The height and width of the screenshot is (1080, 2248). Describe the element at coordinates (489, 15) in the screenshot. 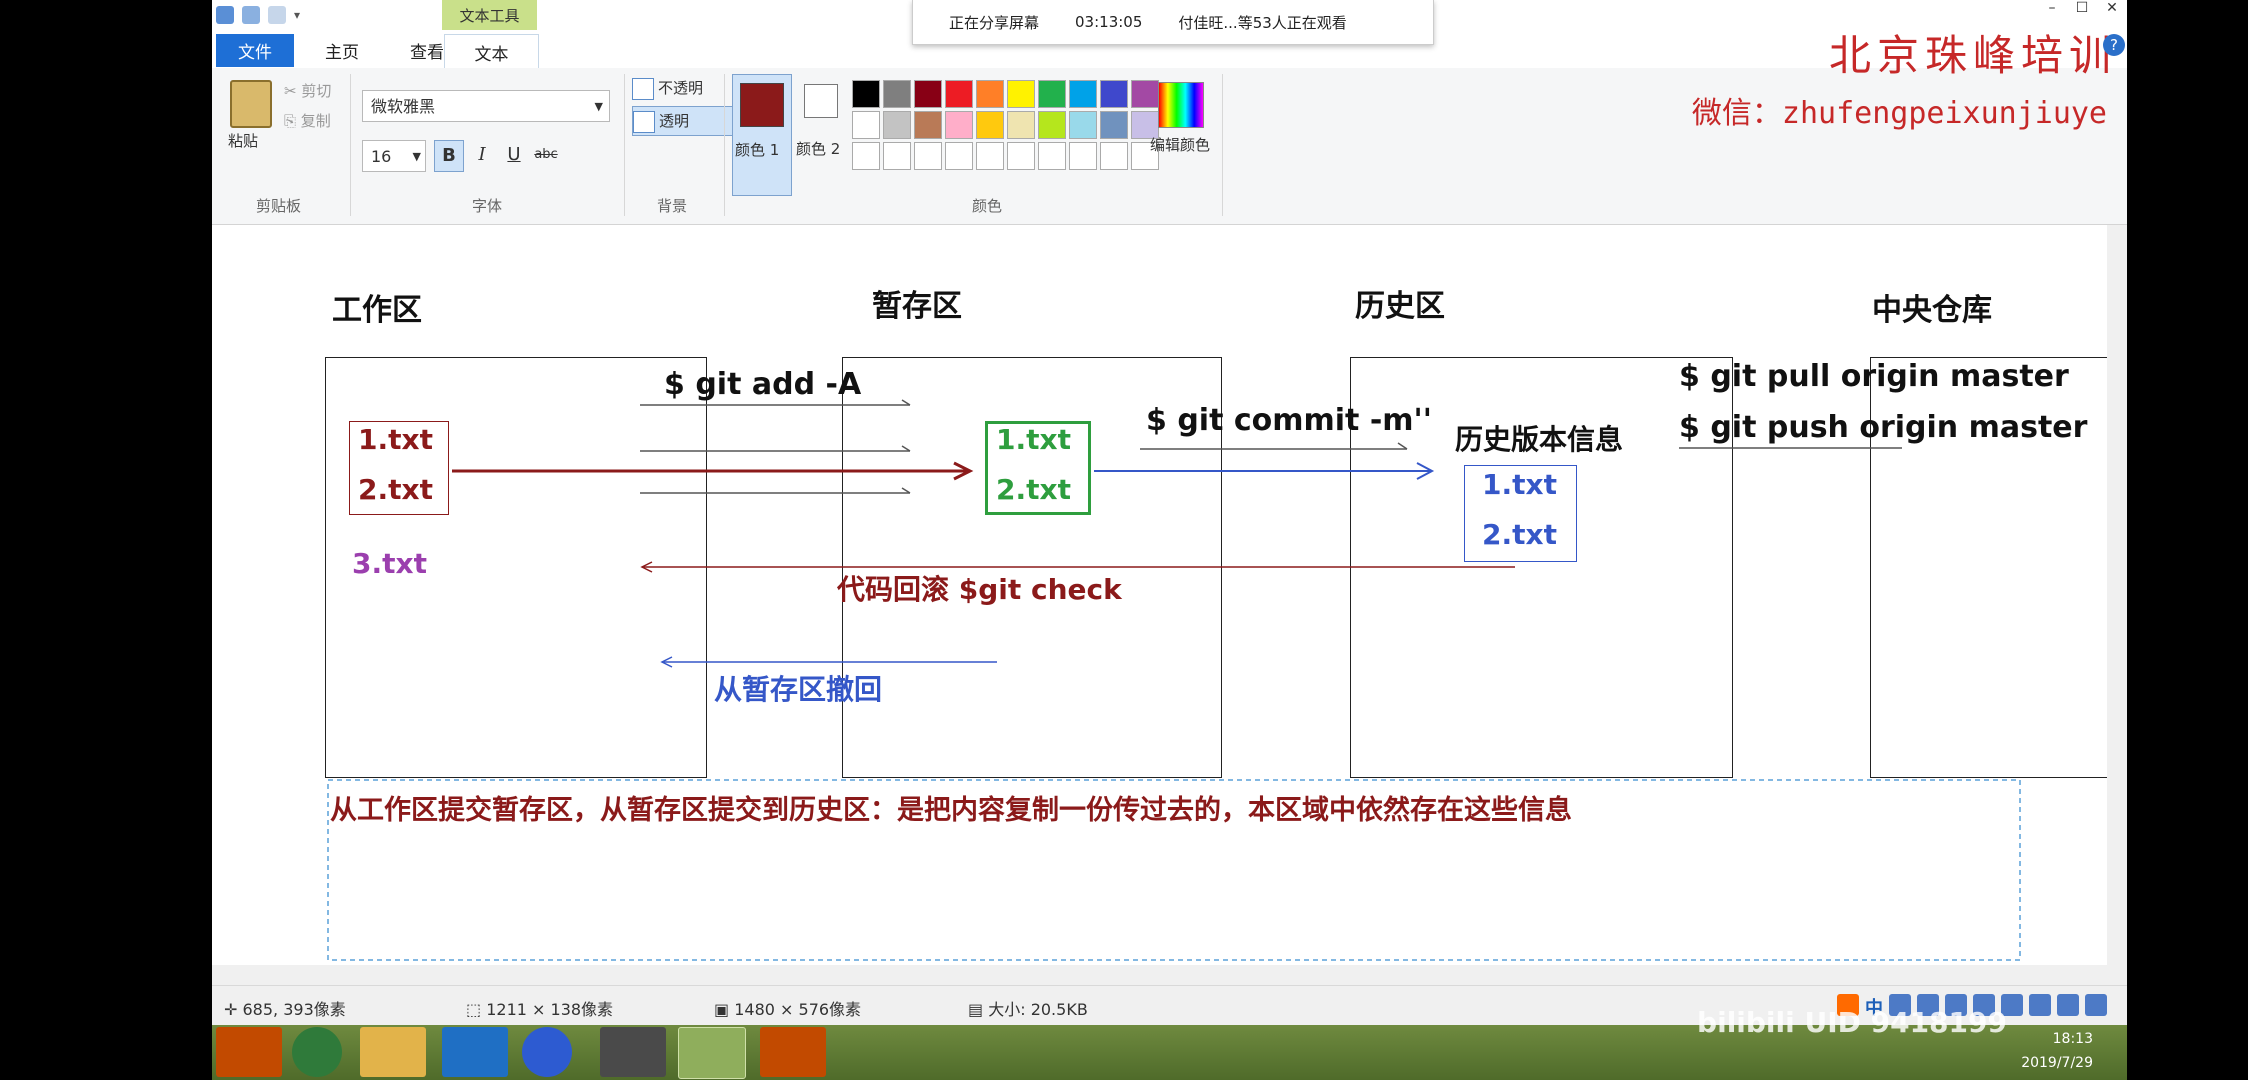

I see `context-tab-text-tools: 文本工具` at that location.